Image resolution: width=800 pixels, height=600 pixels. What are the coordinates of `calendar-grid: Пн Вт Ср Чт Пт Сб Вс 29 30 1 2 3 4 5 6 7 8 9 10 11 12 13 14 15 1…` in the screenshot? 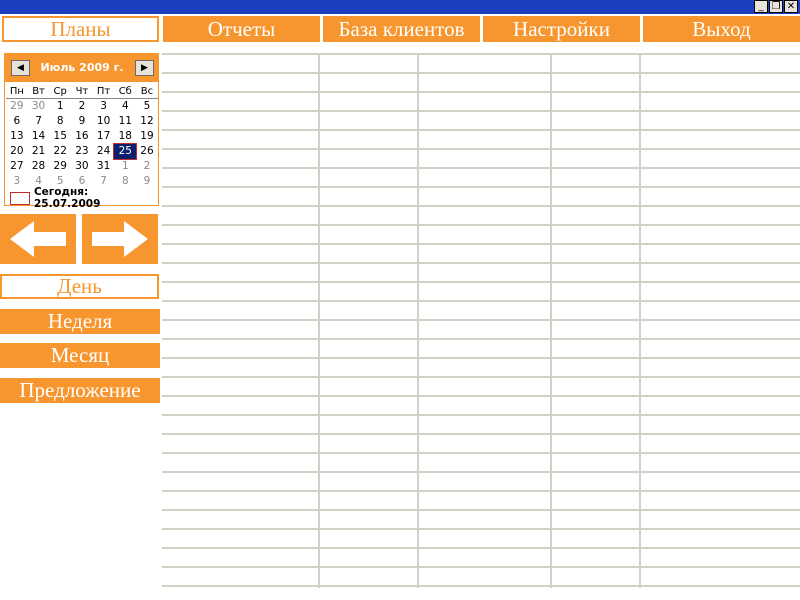 It's located at (82, 136).